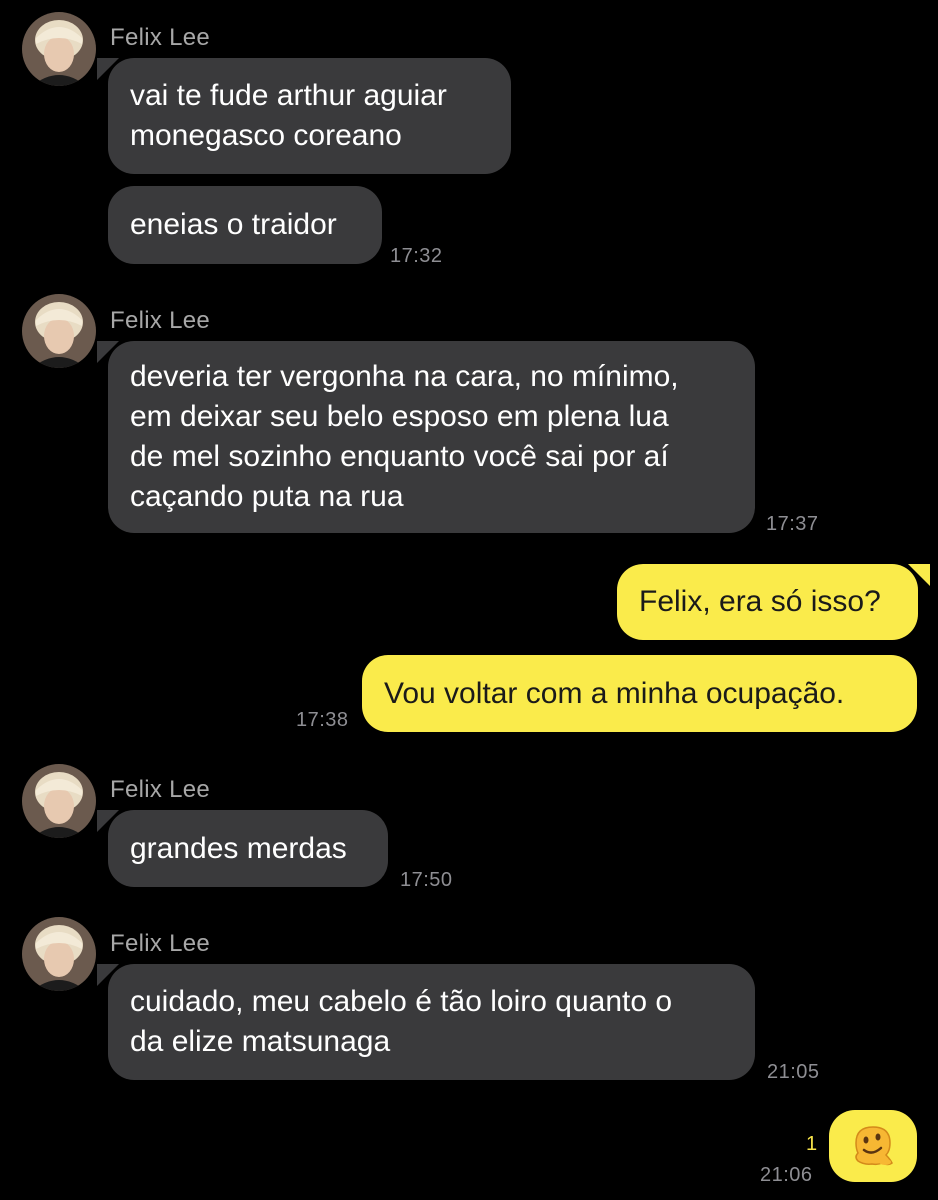 The image size is (938, 1200). I want to click on message-timestamp: 17:50, so click(426, 880).